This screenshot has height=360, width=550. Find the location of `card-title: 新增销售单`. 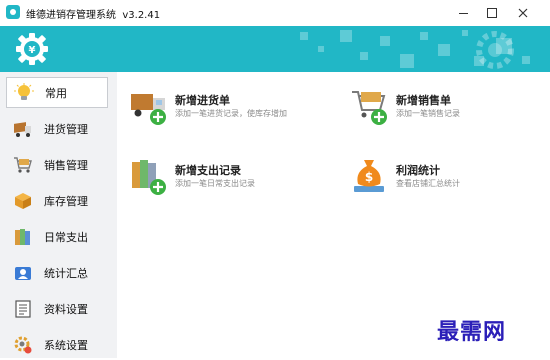

card-title: 新增销售单 is located at coordinates (423, 100).